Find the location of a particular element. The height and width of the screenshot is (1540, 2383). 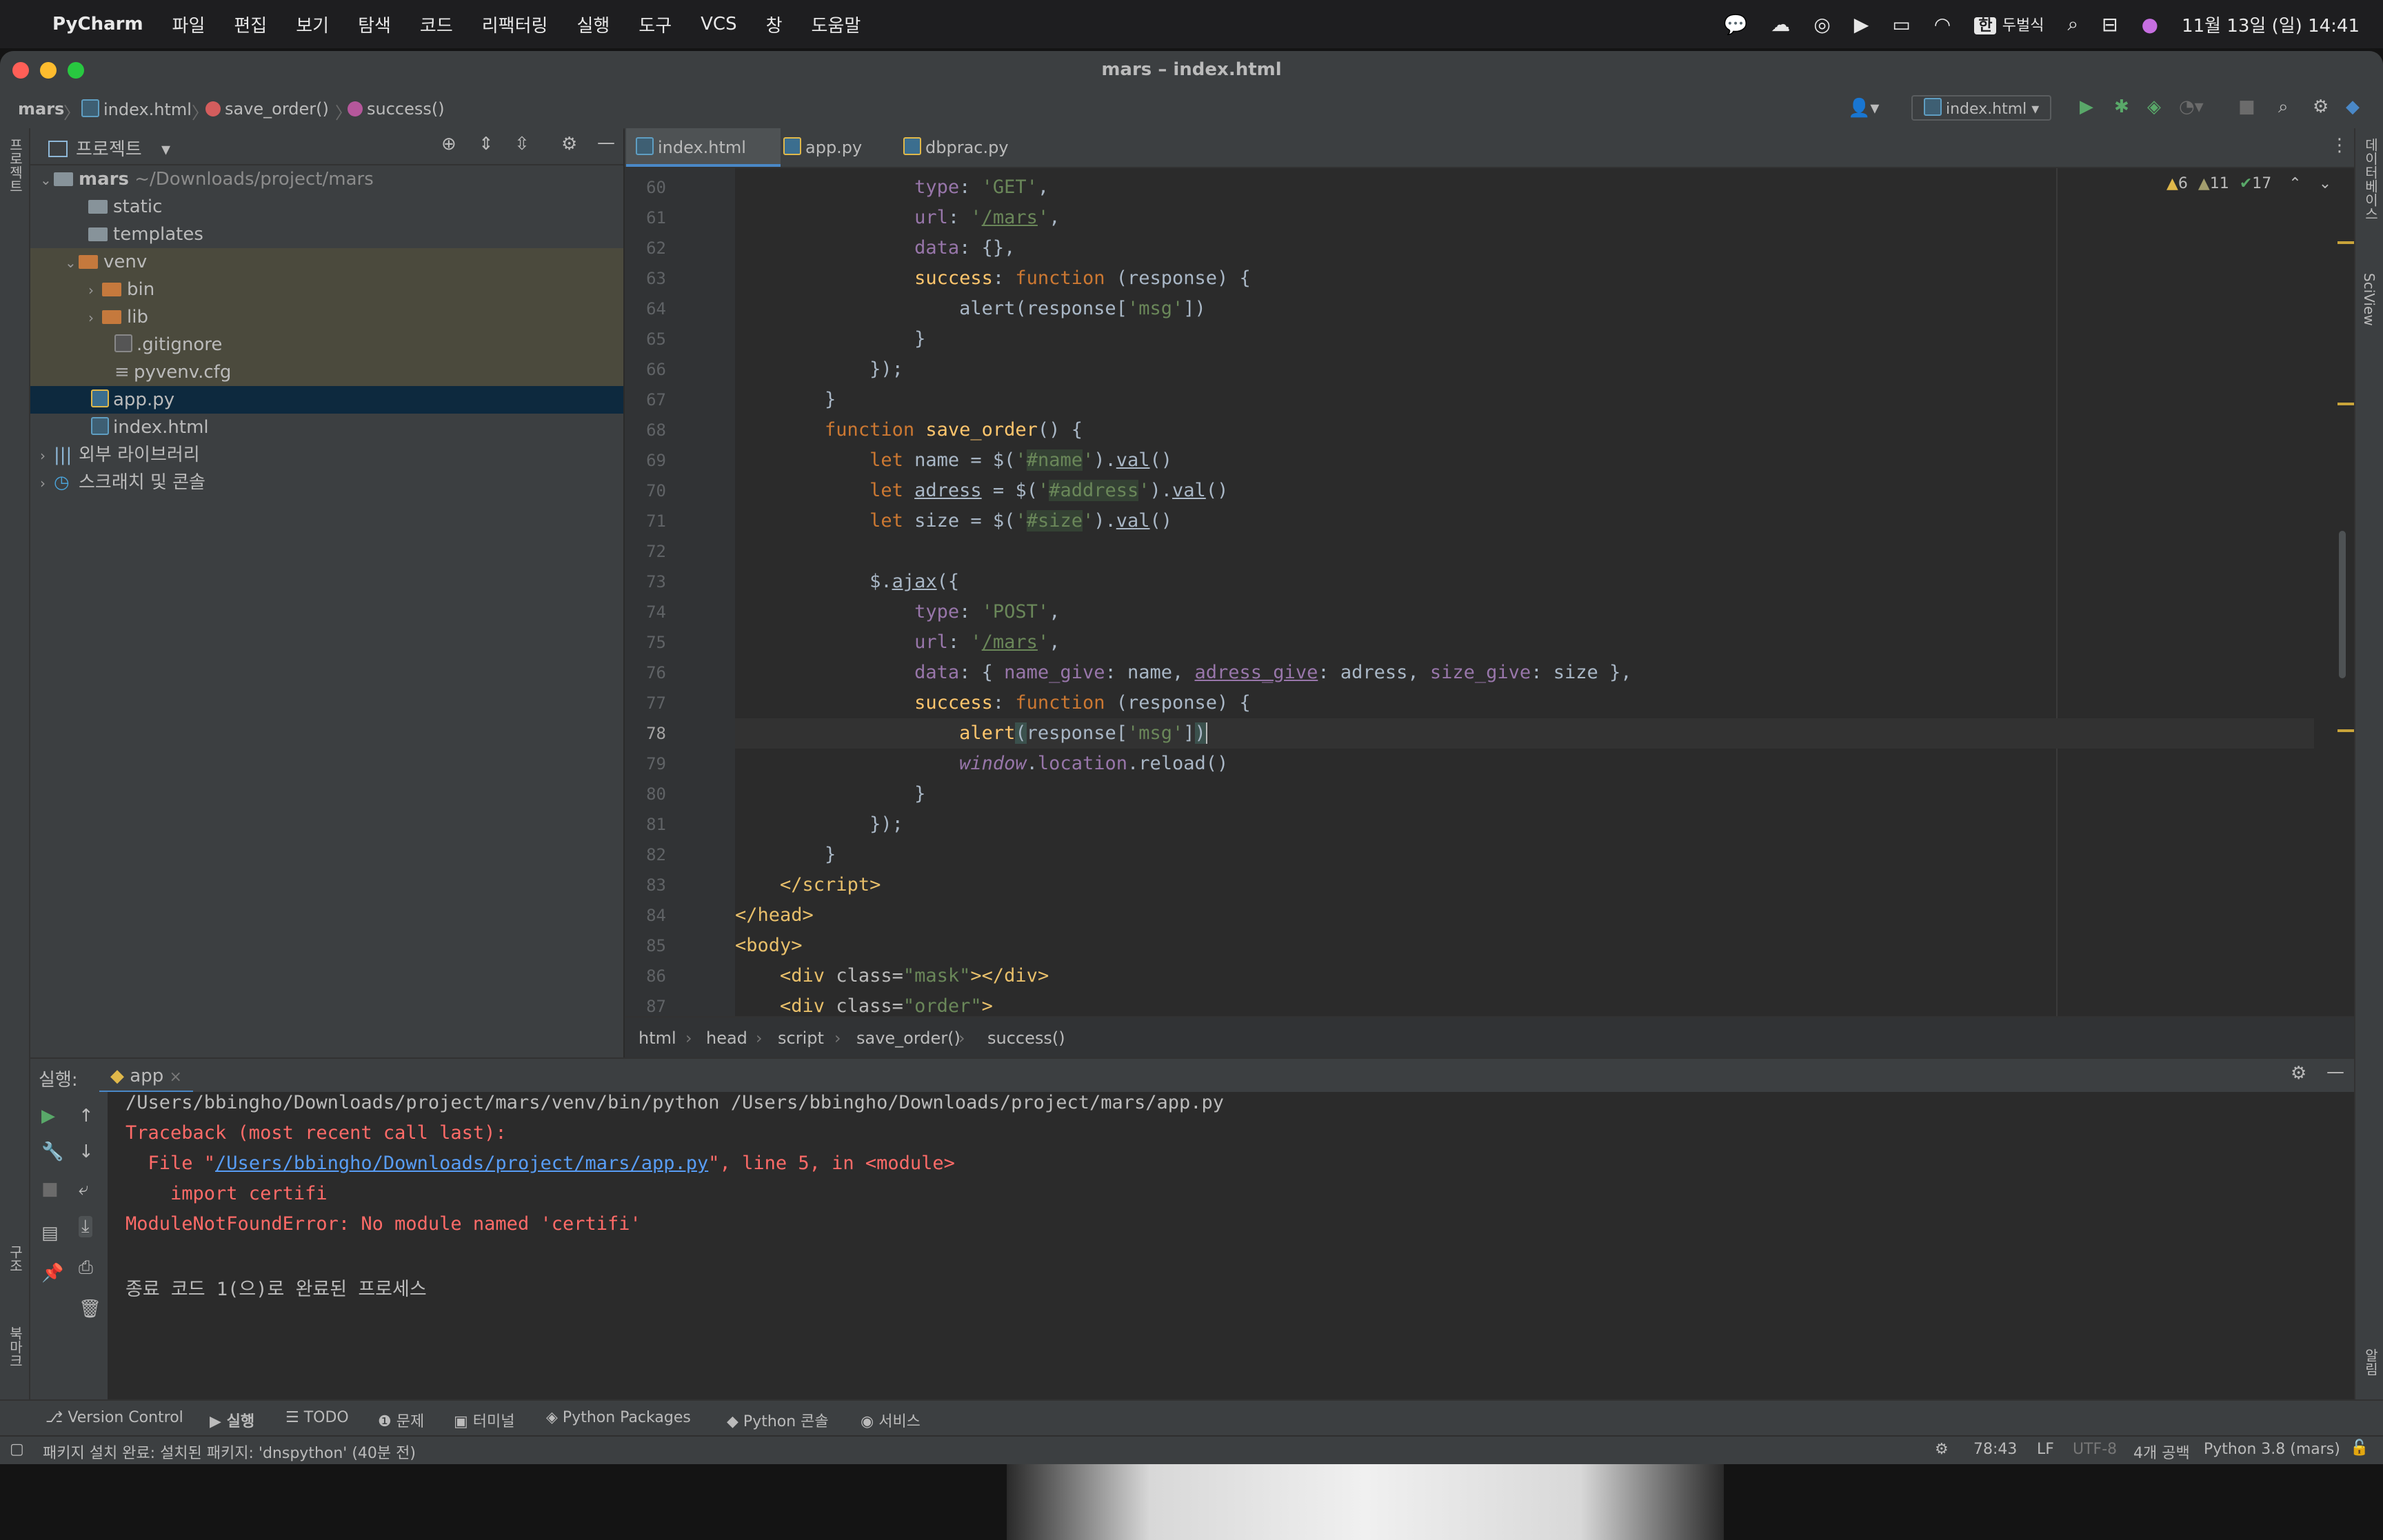

menu-clock: 11월 13일 (일) 14:41 is located at coordinates (2271, 25).